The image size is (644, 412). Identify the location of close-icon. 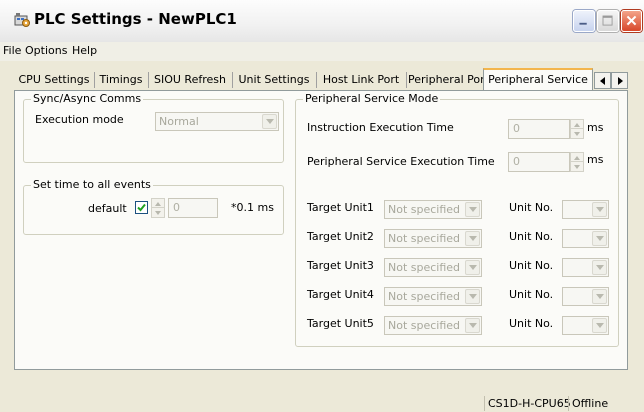
(631, 20).